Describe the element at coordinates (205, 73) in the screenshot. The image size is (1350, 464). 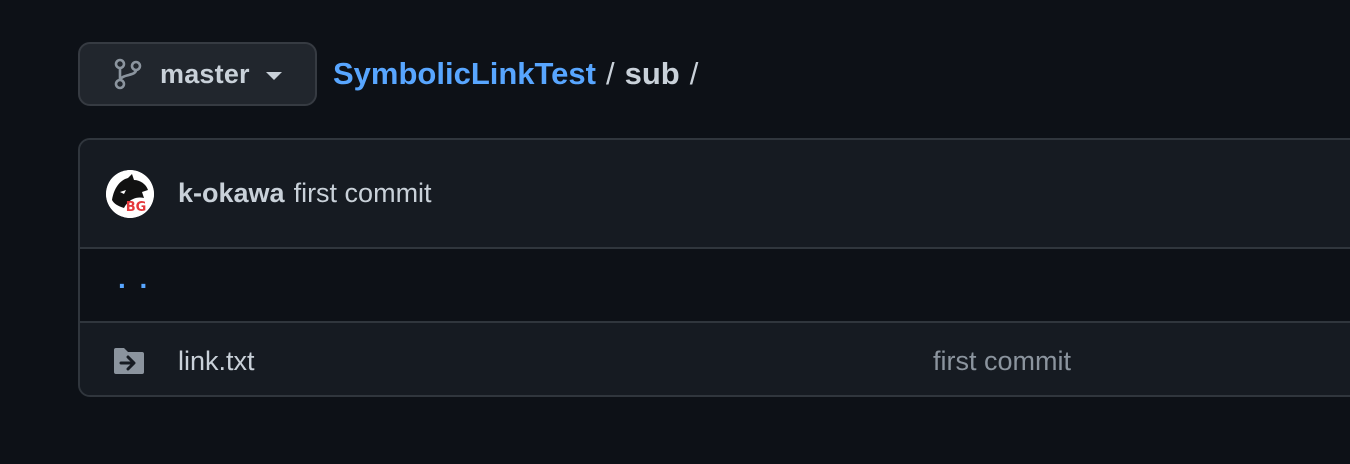
I see `branch-name: master` at that location.